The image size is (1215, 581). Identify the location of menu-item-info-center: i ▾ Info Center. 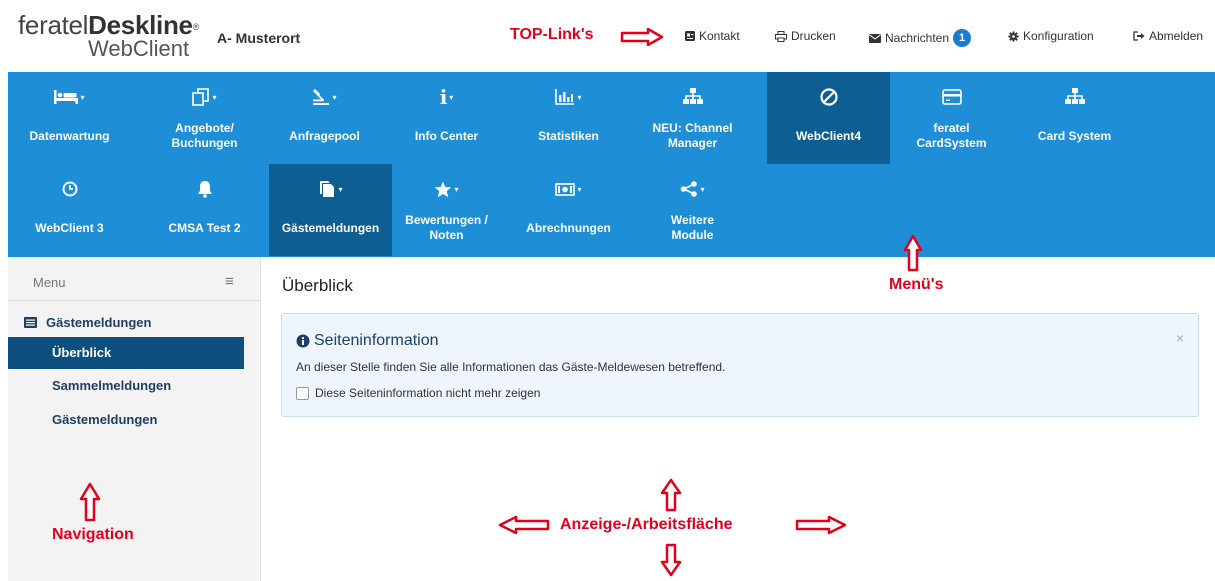
(446, 118).